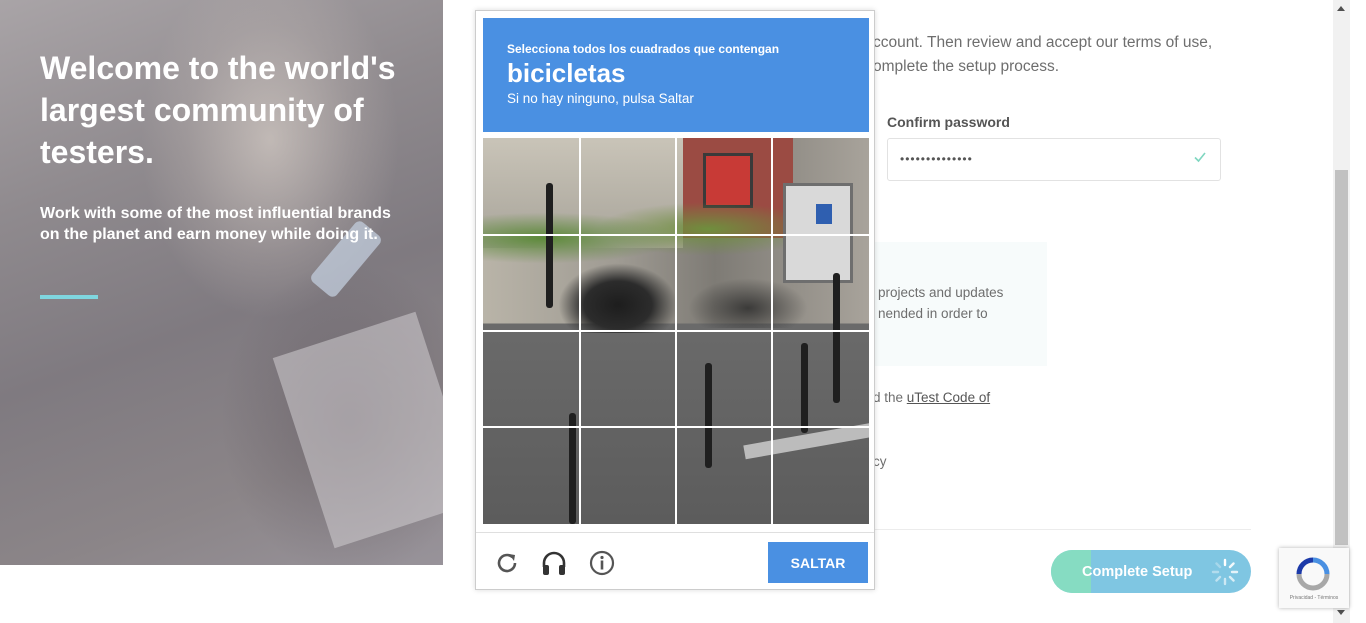  I want to click on captcha-hint: Si no hay ninguno, pulsa Saltar, so click(600, 98).